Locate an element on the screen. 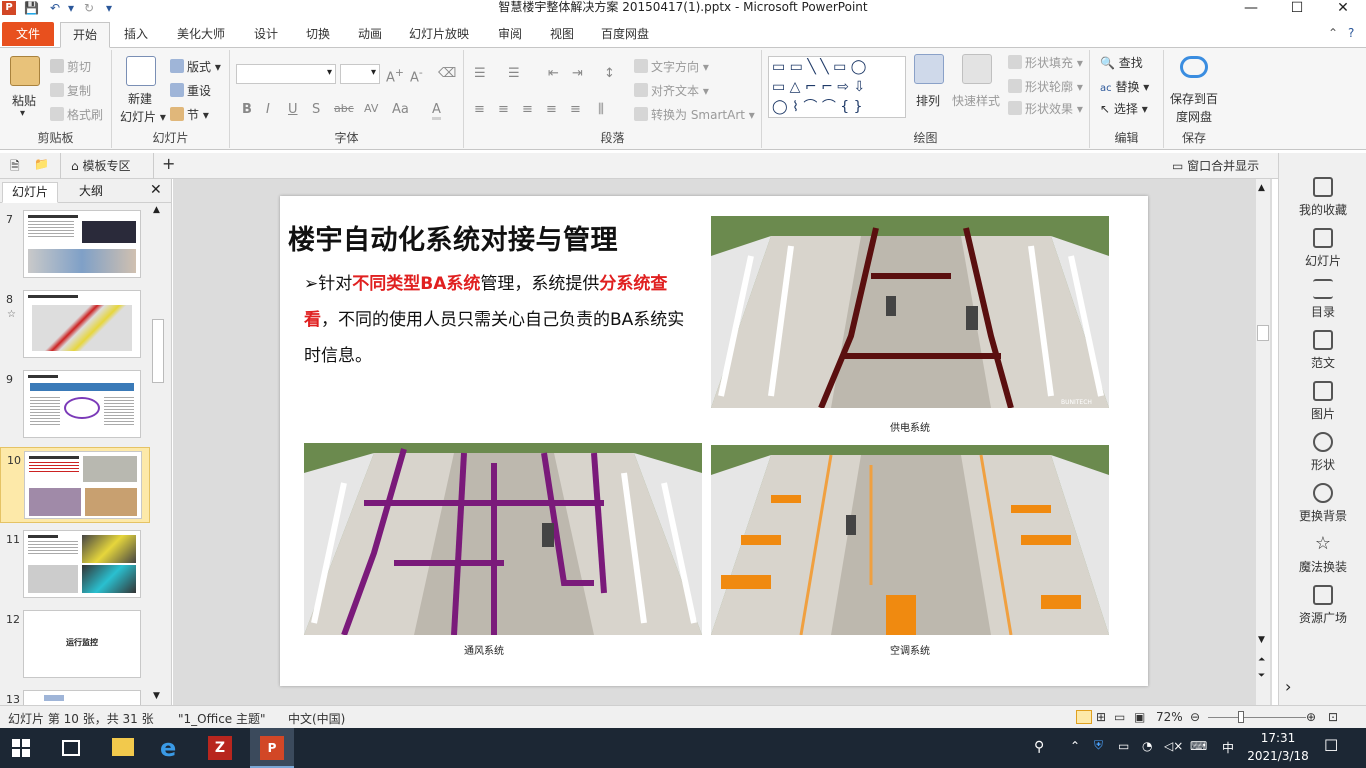 This screenshot has width=1366, height=768. font-size-combo: ▾ is located at coordinates (360, 74).